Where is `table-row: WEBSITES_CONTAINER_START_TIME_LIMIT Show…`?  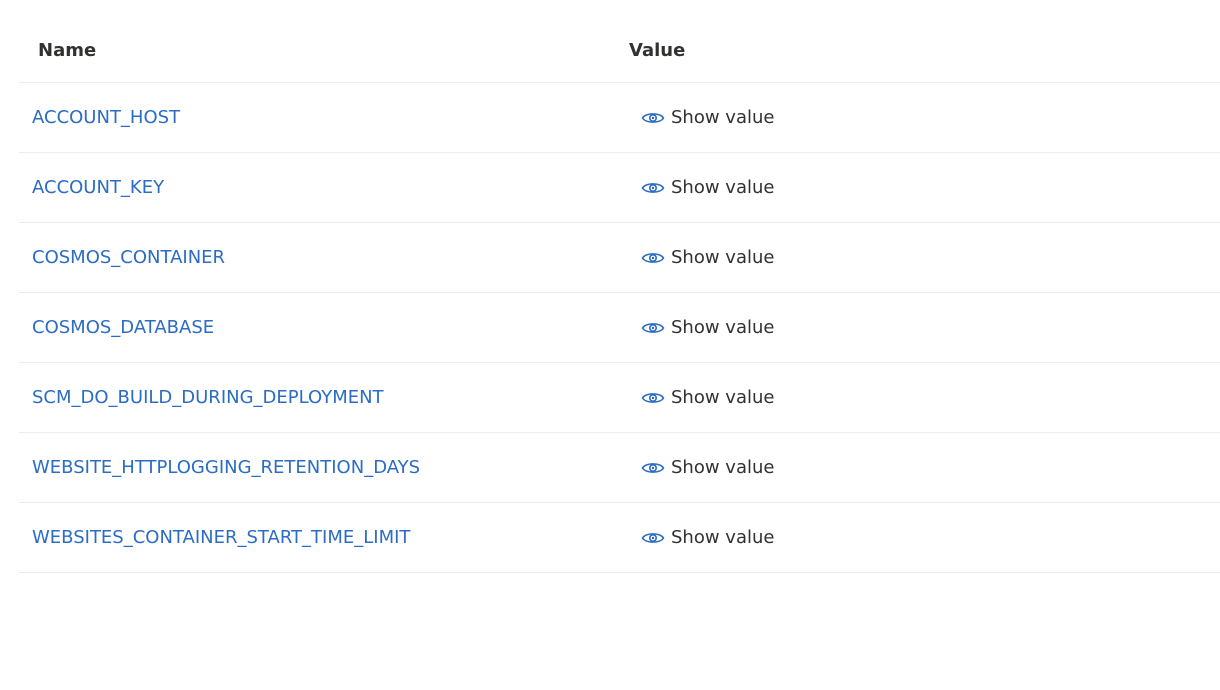 table-row: WEBSITES_CONTAINER_START_TIME_LIMIT Show… is located at coordinates (619, 538).